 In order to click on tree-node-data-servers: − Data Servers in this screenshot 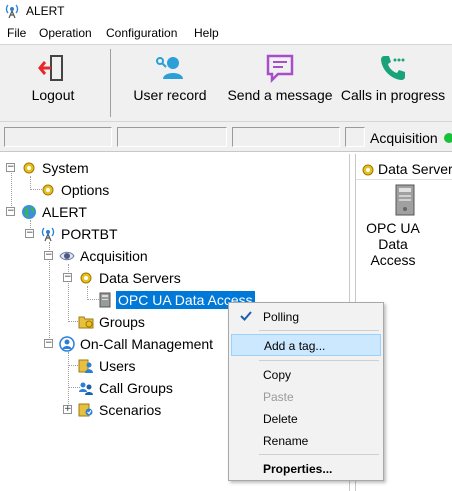, I will do `click(110, 278)`.